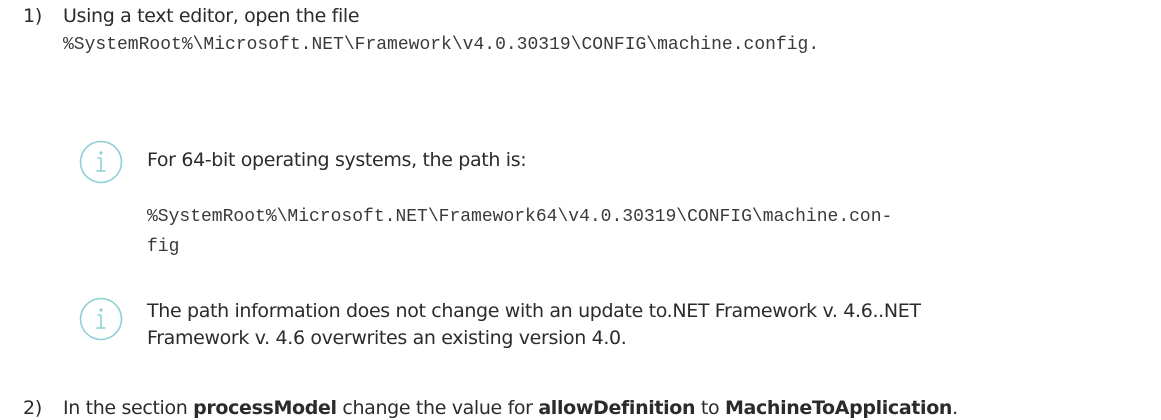 The width and height of the screenshot is (1161, 420). What do you see at coordinates (163, 247) in the screenshot?
I see `note-1-path-line-2: fig` at bounding box center [163, 247].